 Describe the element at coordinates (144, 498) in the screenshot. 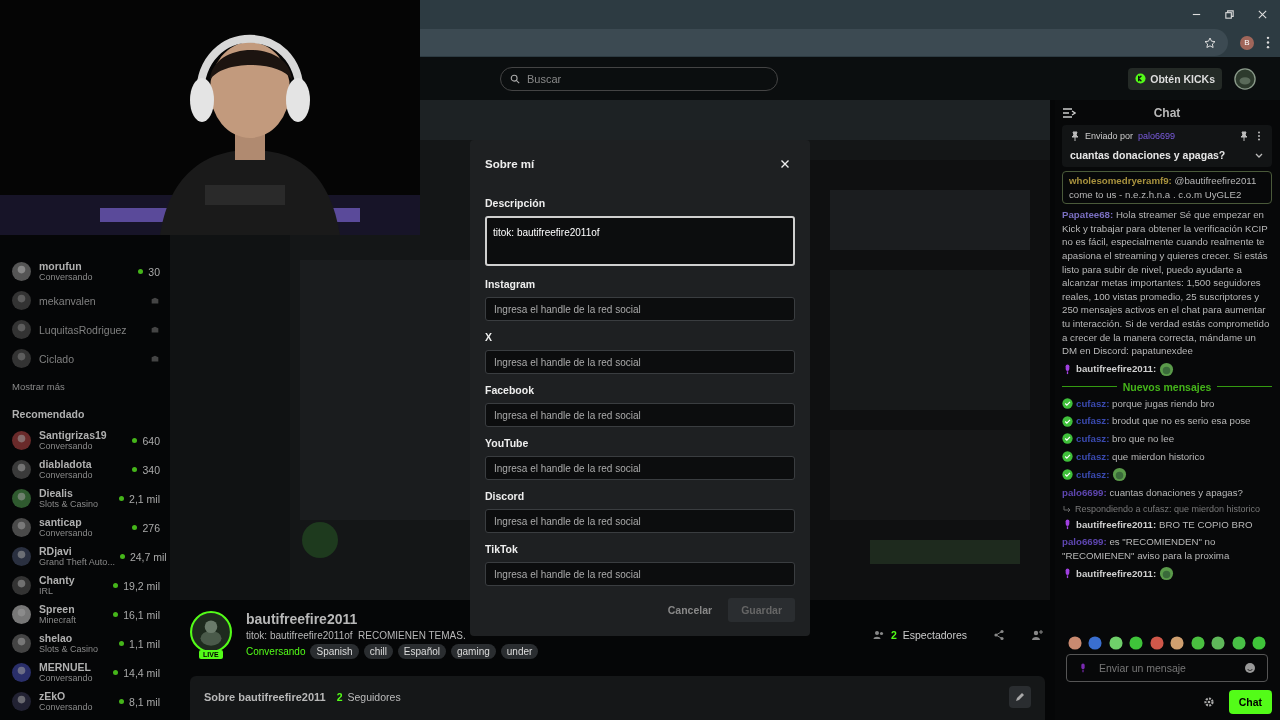

I see `viewer-count: 2,1 mil` at that location.